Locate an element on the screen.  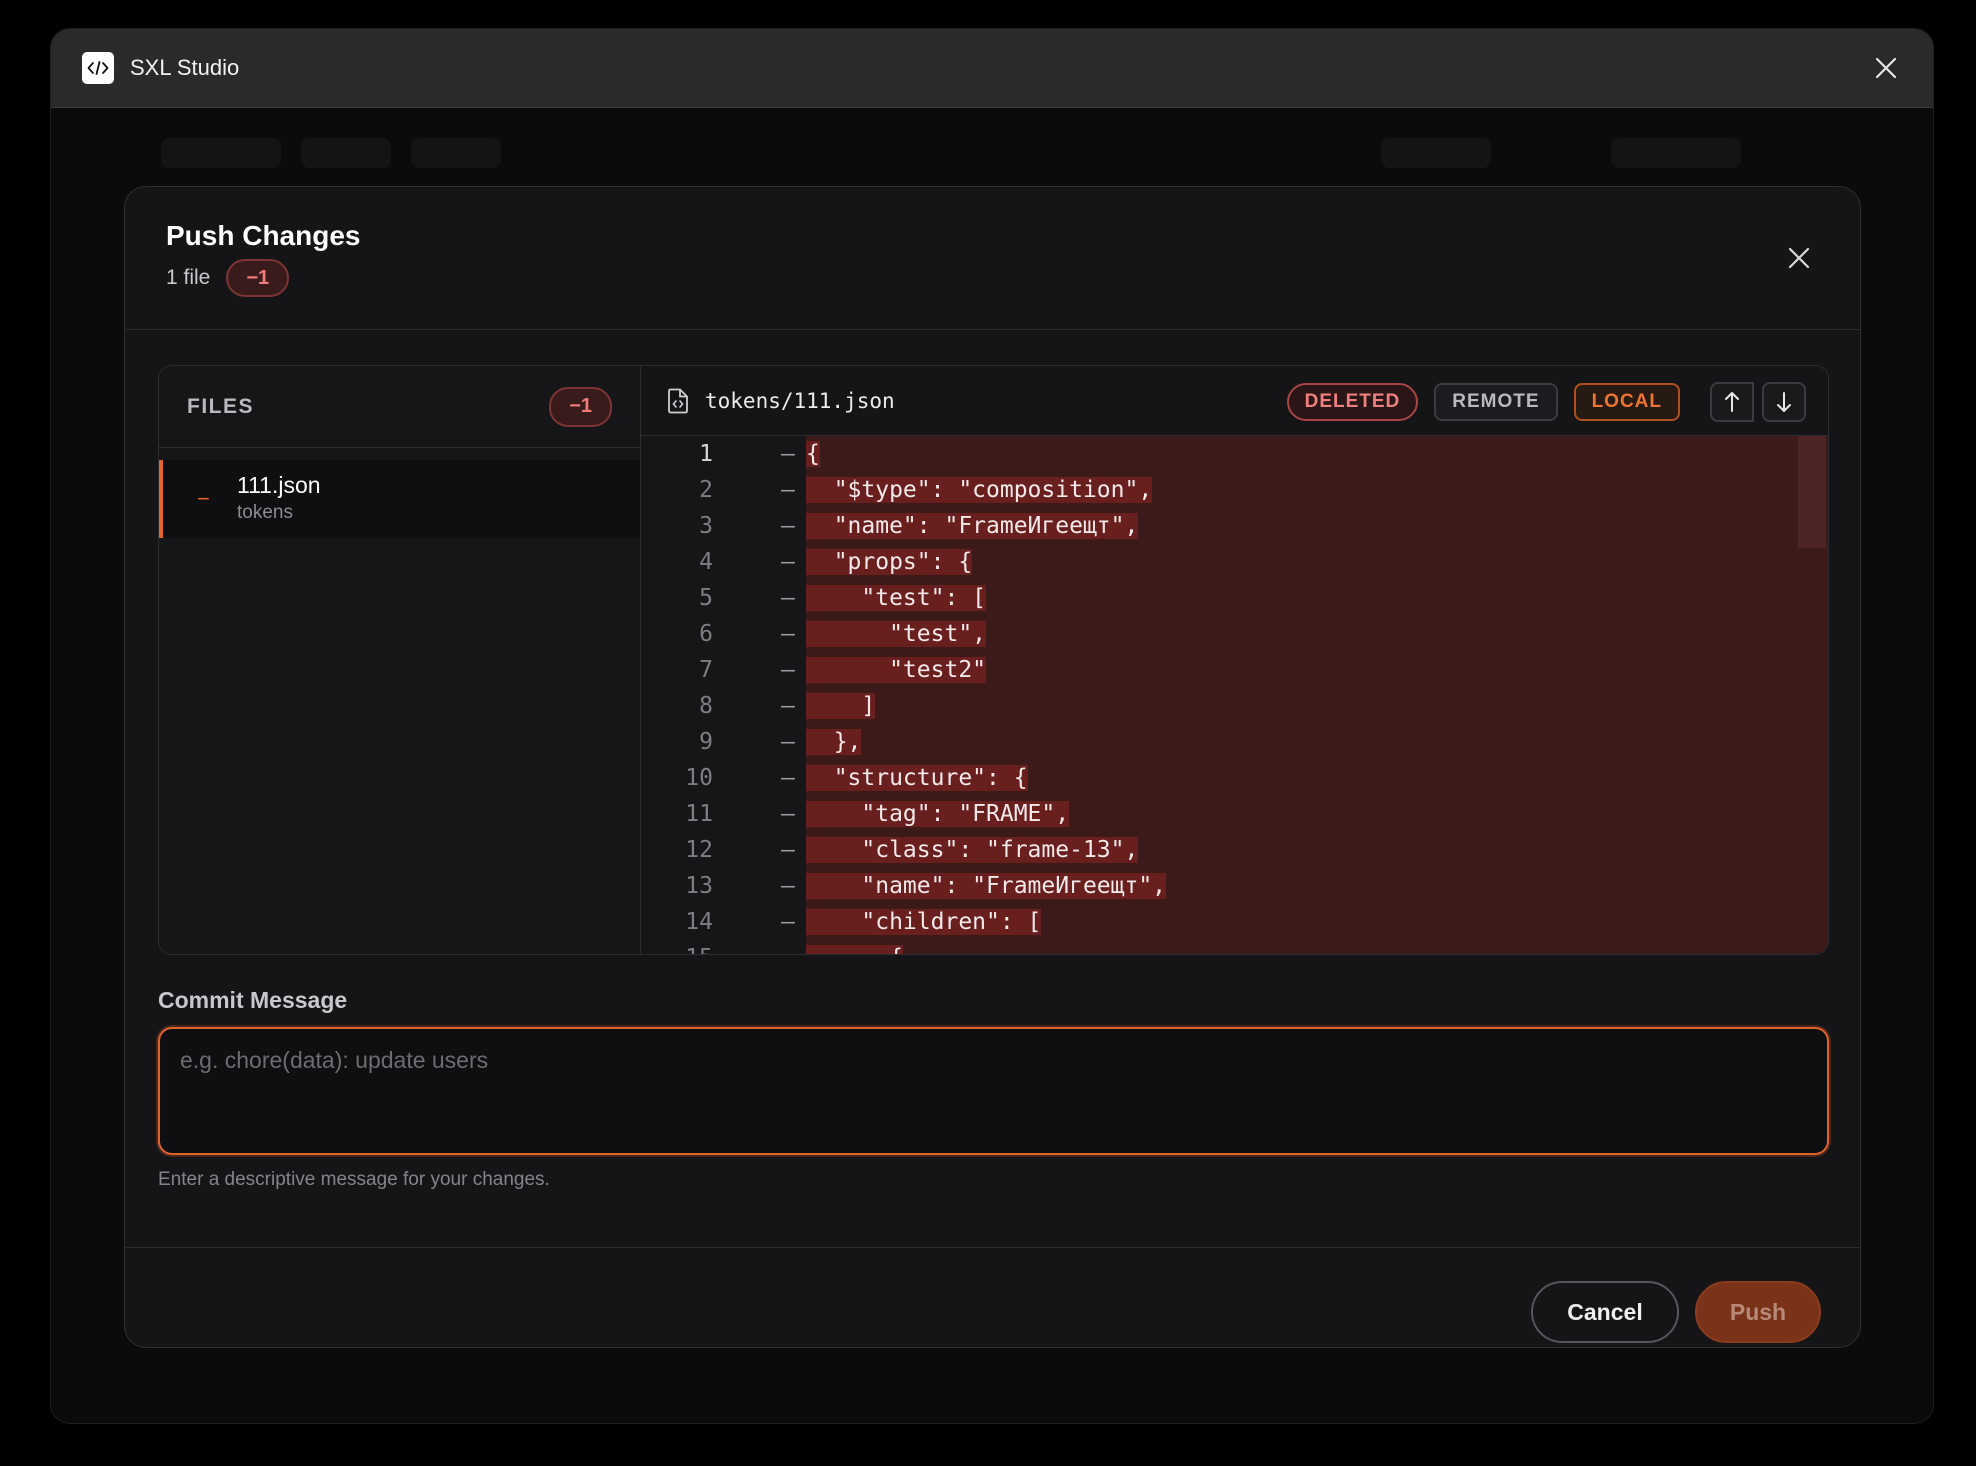
line-number: 14 is located at coordinates (699, 922).